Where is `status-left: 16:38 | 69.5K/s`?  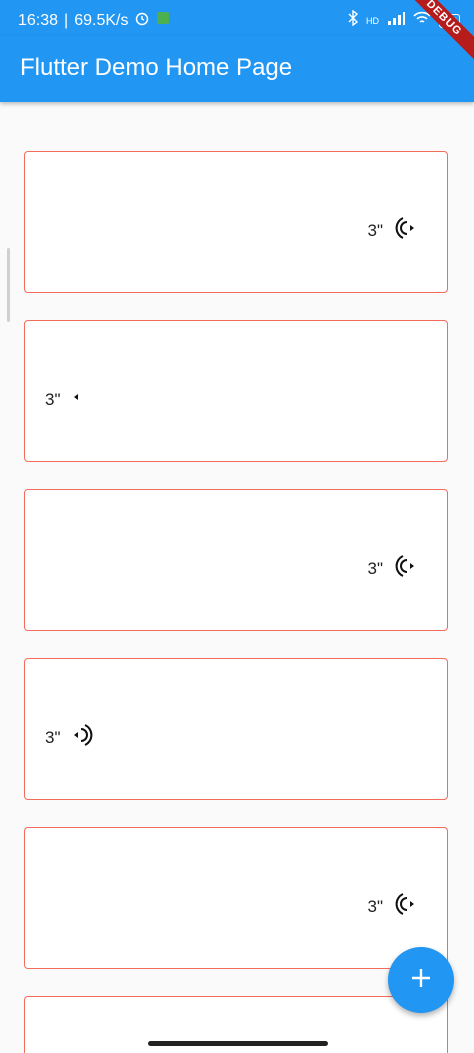 status-left: 16:38 | 69.5K/s is located at coordinates (94, 20).